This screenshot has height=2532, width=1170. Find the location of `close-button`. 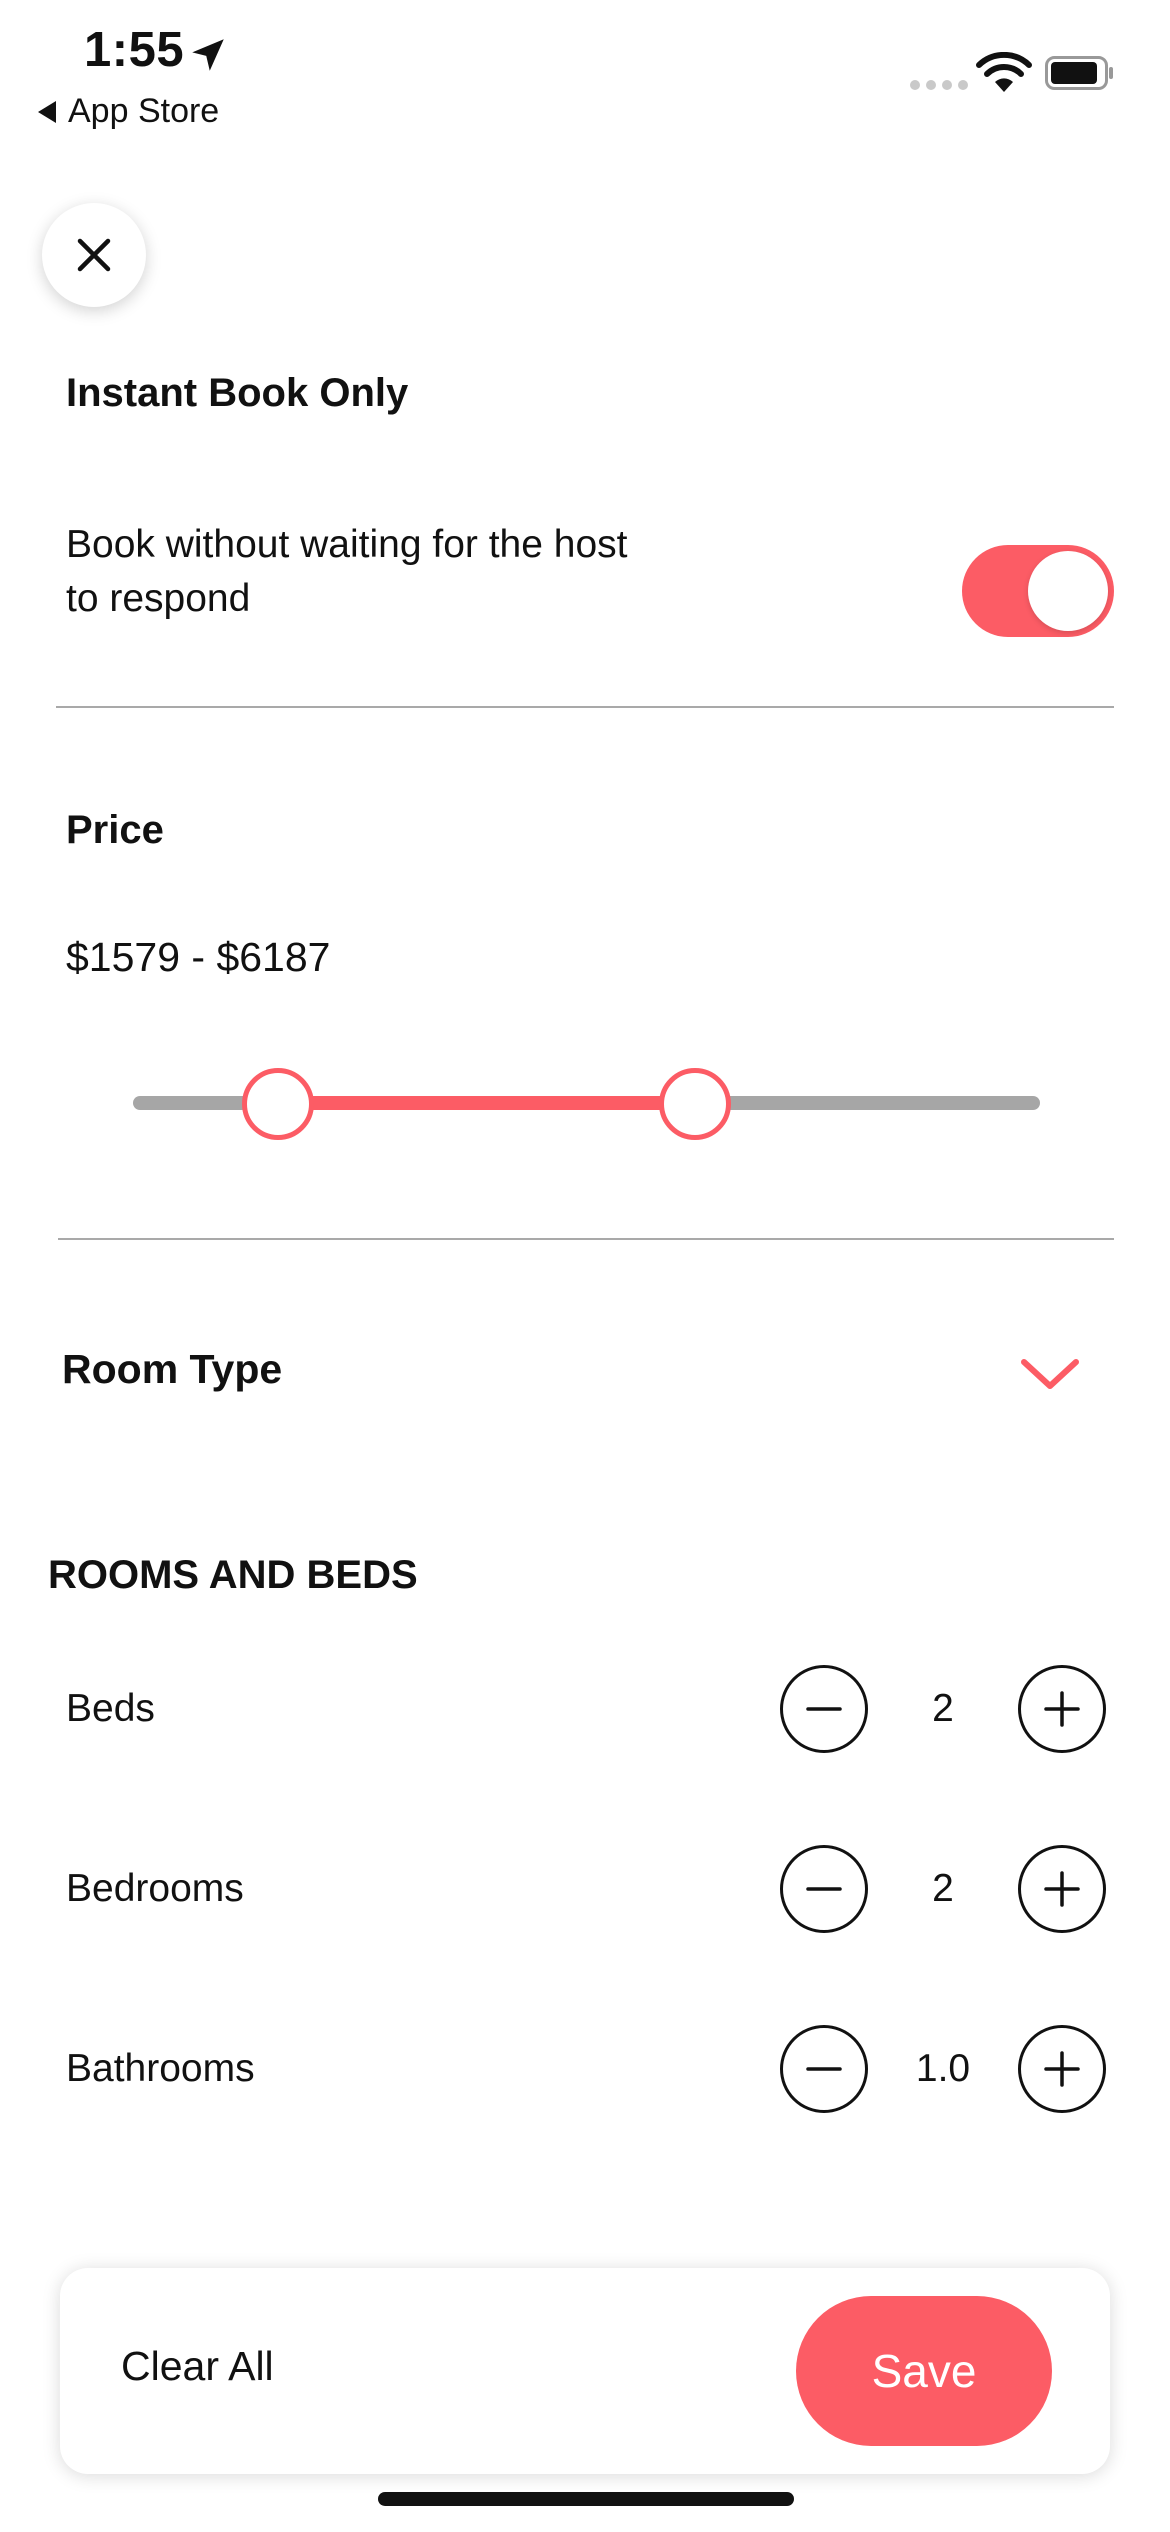

close-button is located at coordinates (94, 255).